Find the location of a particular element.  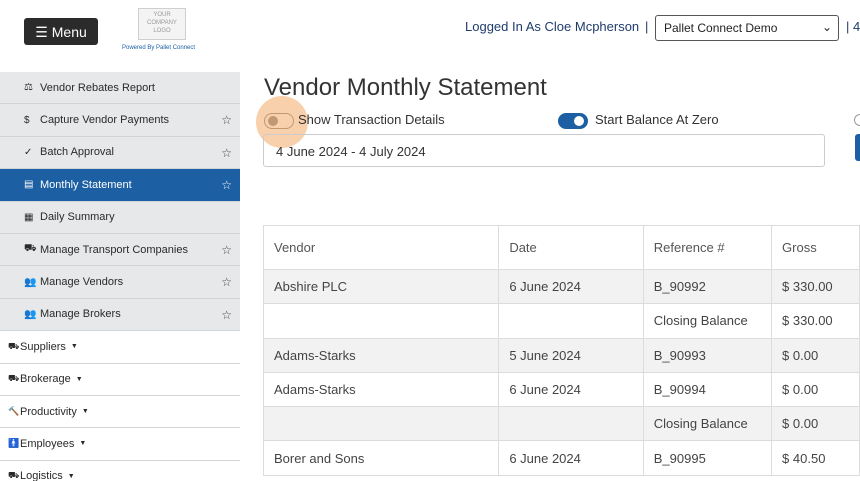

menu-item-icon: ⚖ is located at coordinates (28, 88).